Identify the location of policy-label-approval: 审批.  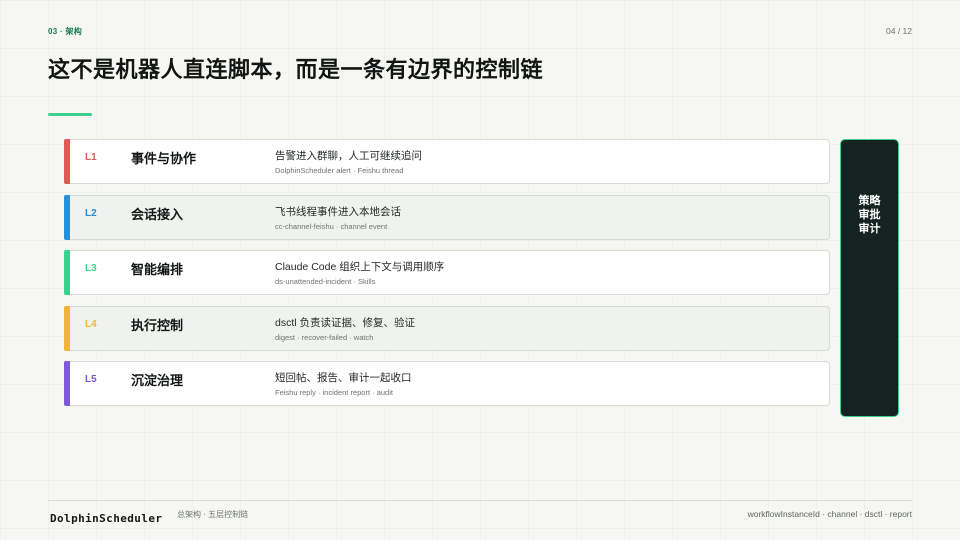
(869, 215).